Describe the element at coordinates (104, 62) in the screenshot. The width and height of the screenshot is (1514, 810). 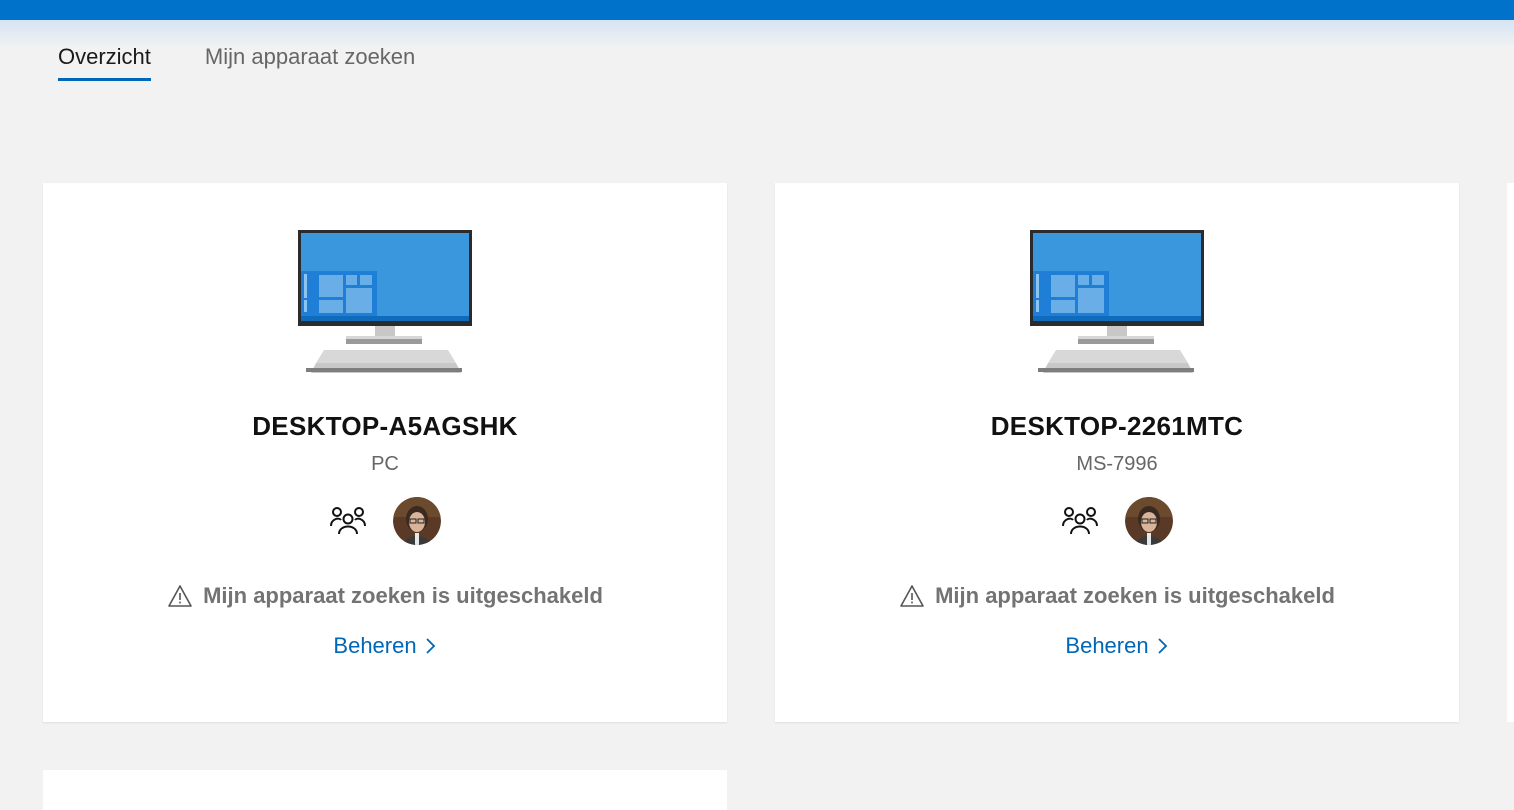
I see `tab-overview: Overzicht` at that location.